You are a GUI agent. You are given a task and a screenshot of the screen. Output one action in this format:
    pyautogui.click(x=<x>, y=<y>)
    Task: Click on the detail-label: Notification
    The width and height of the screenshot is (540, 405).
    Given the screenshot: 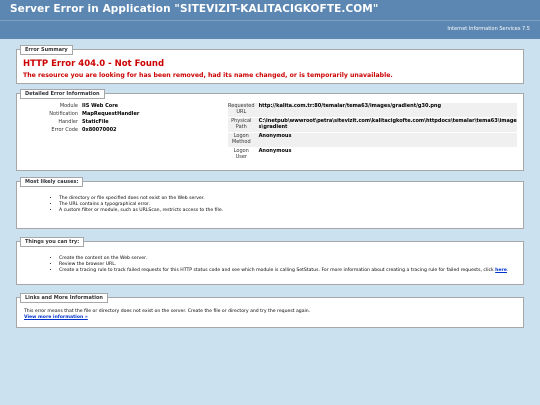 What is the action you would take?
    pyautogui.click(x=63, y=114)
    